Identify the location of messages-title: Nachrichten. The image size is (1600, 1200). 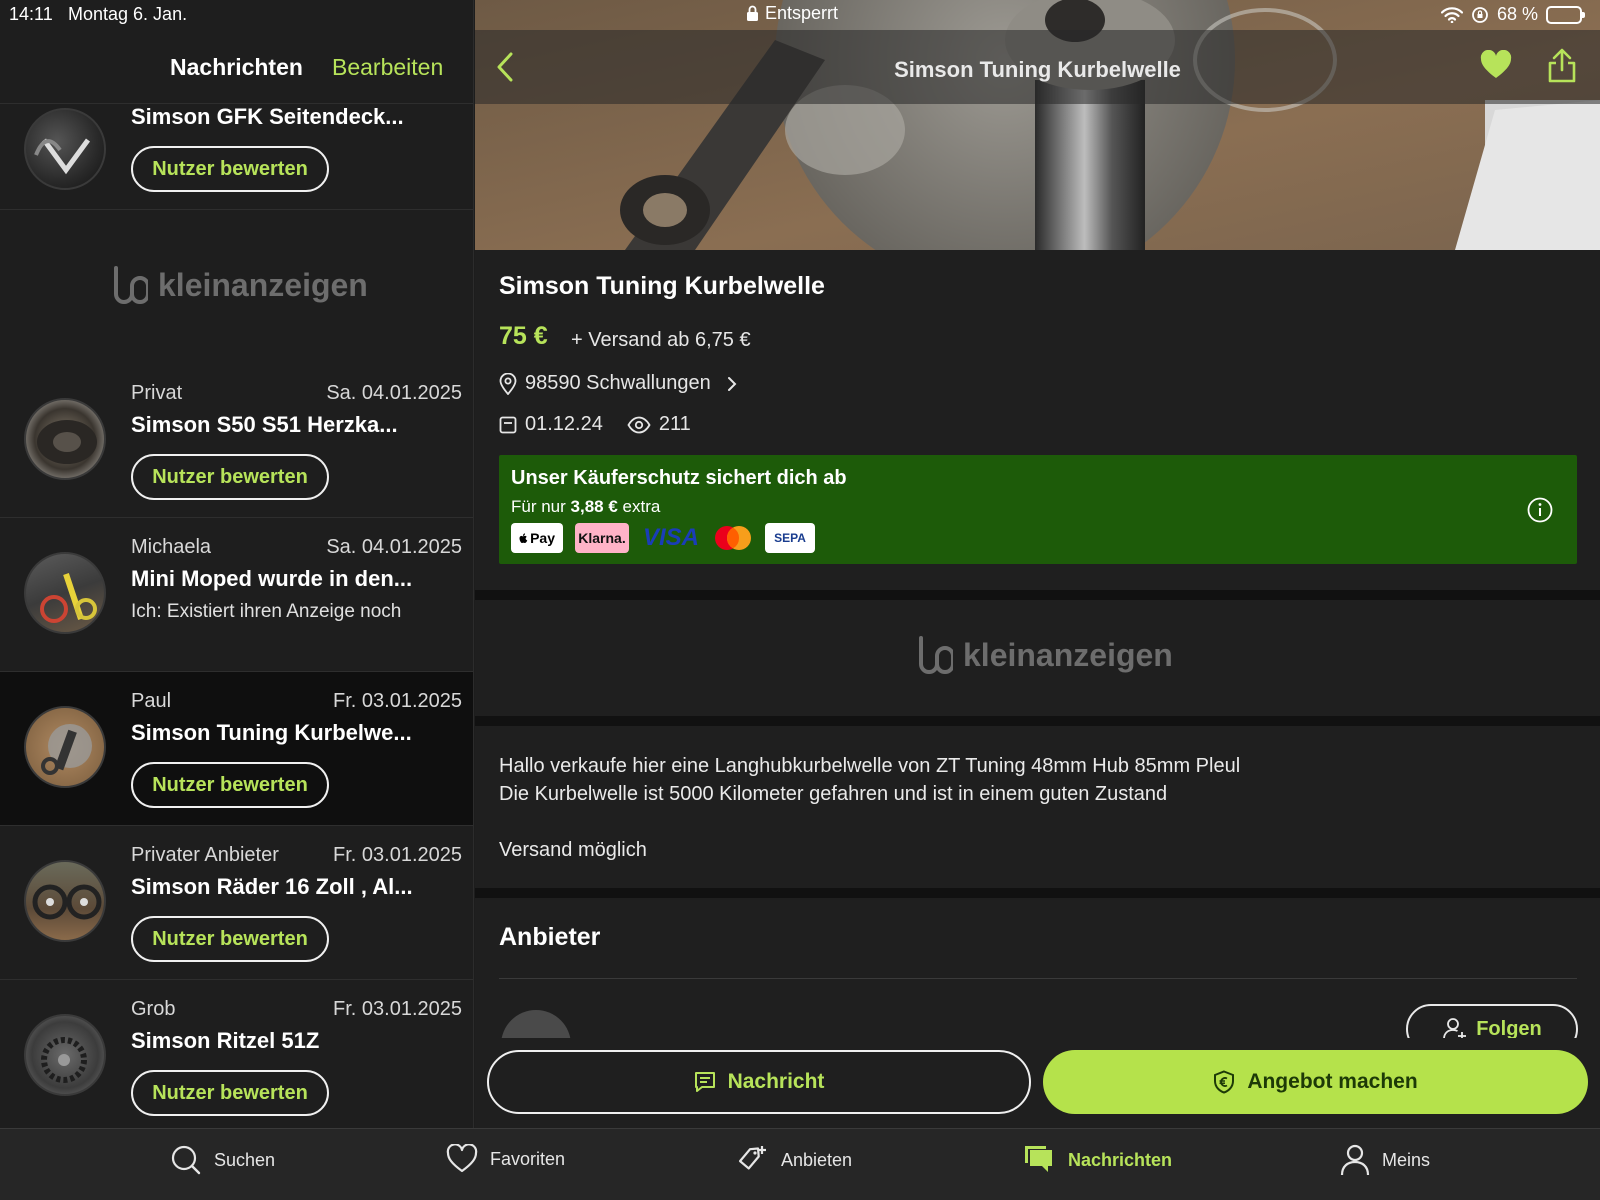
(236, 67).